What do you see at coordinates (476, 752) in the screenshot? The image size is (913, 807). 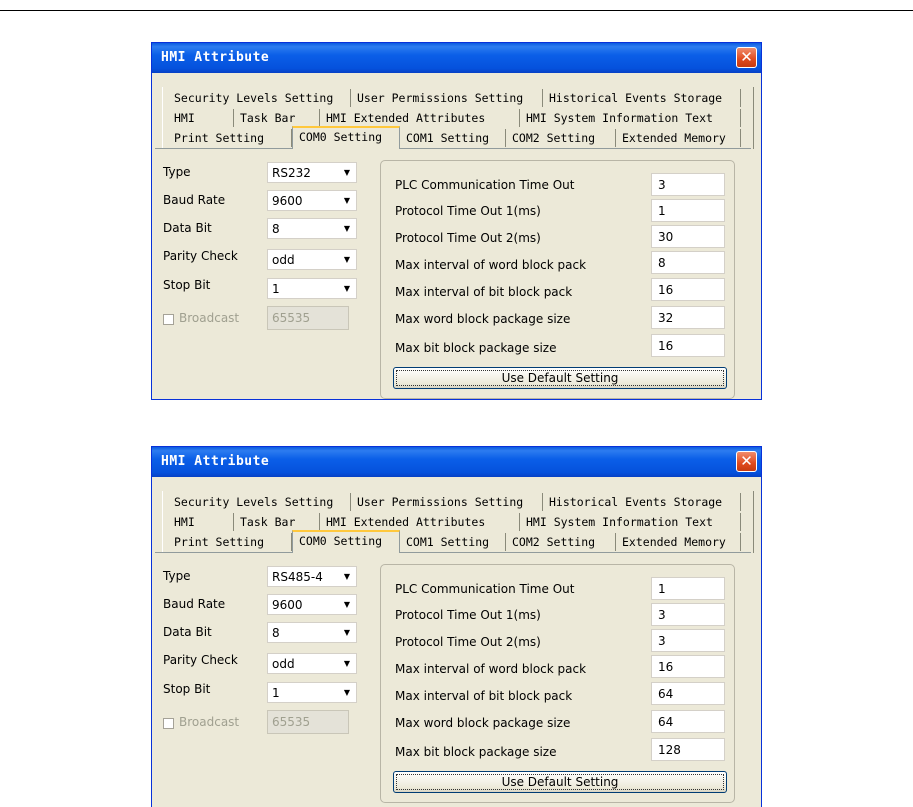 I see `max-bit-package-size-label: Max bit block package size` at bounding box center [476, 752].